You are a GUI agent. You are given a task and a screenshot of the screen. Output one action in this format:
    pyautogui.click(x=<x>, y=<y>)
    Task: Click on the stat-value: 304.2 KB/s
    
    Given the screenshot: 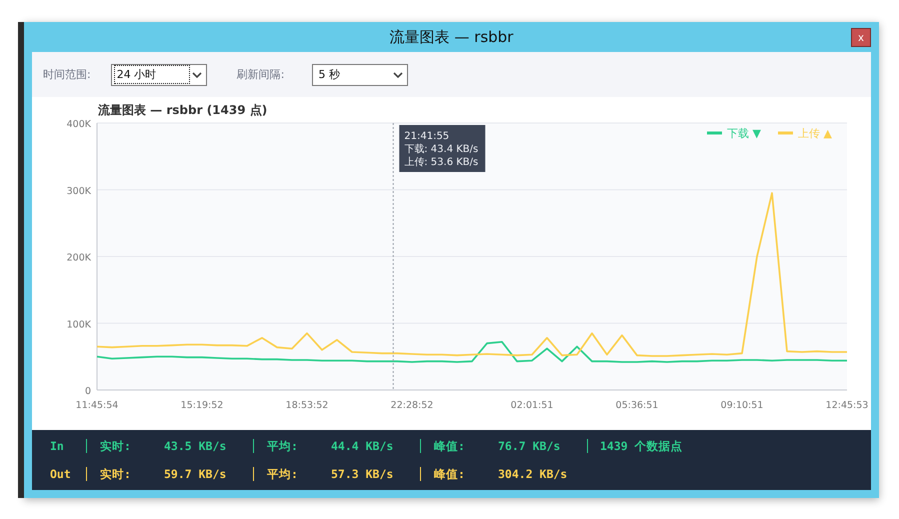 What is the action you would take?
    pyautogui.click(x=533, y=474)
    